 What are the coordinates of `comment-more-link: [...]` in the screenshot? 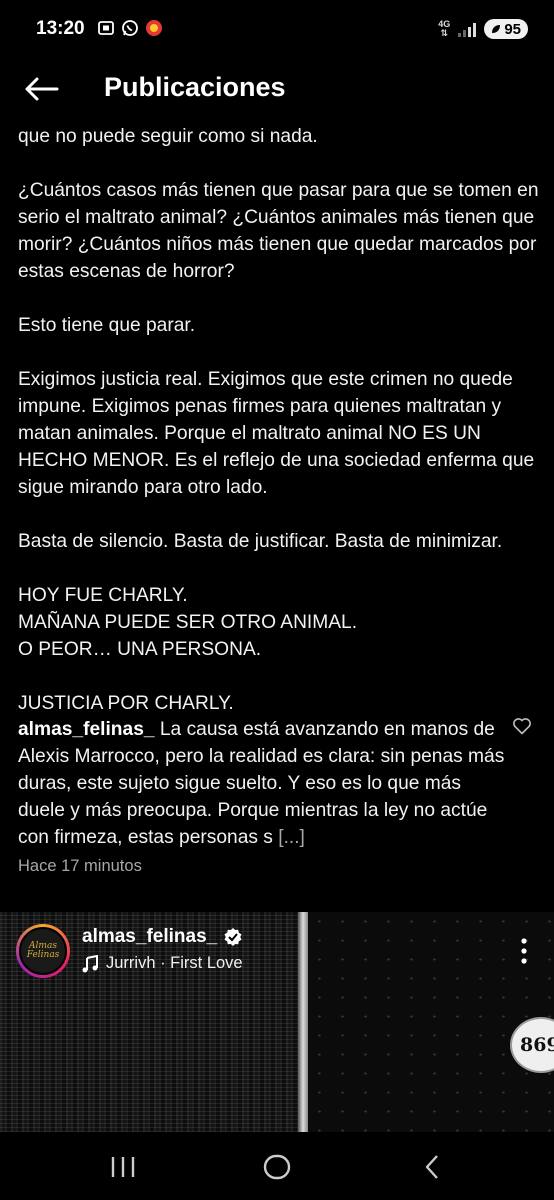 It's located at (291, 837).